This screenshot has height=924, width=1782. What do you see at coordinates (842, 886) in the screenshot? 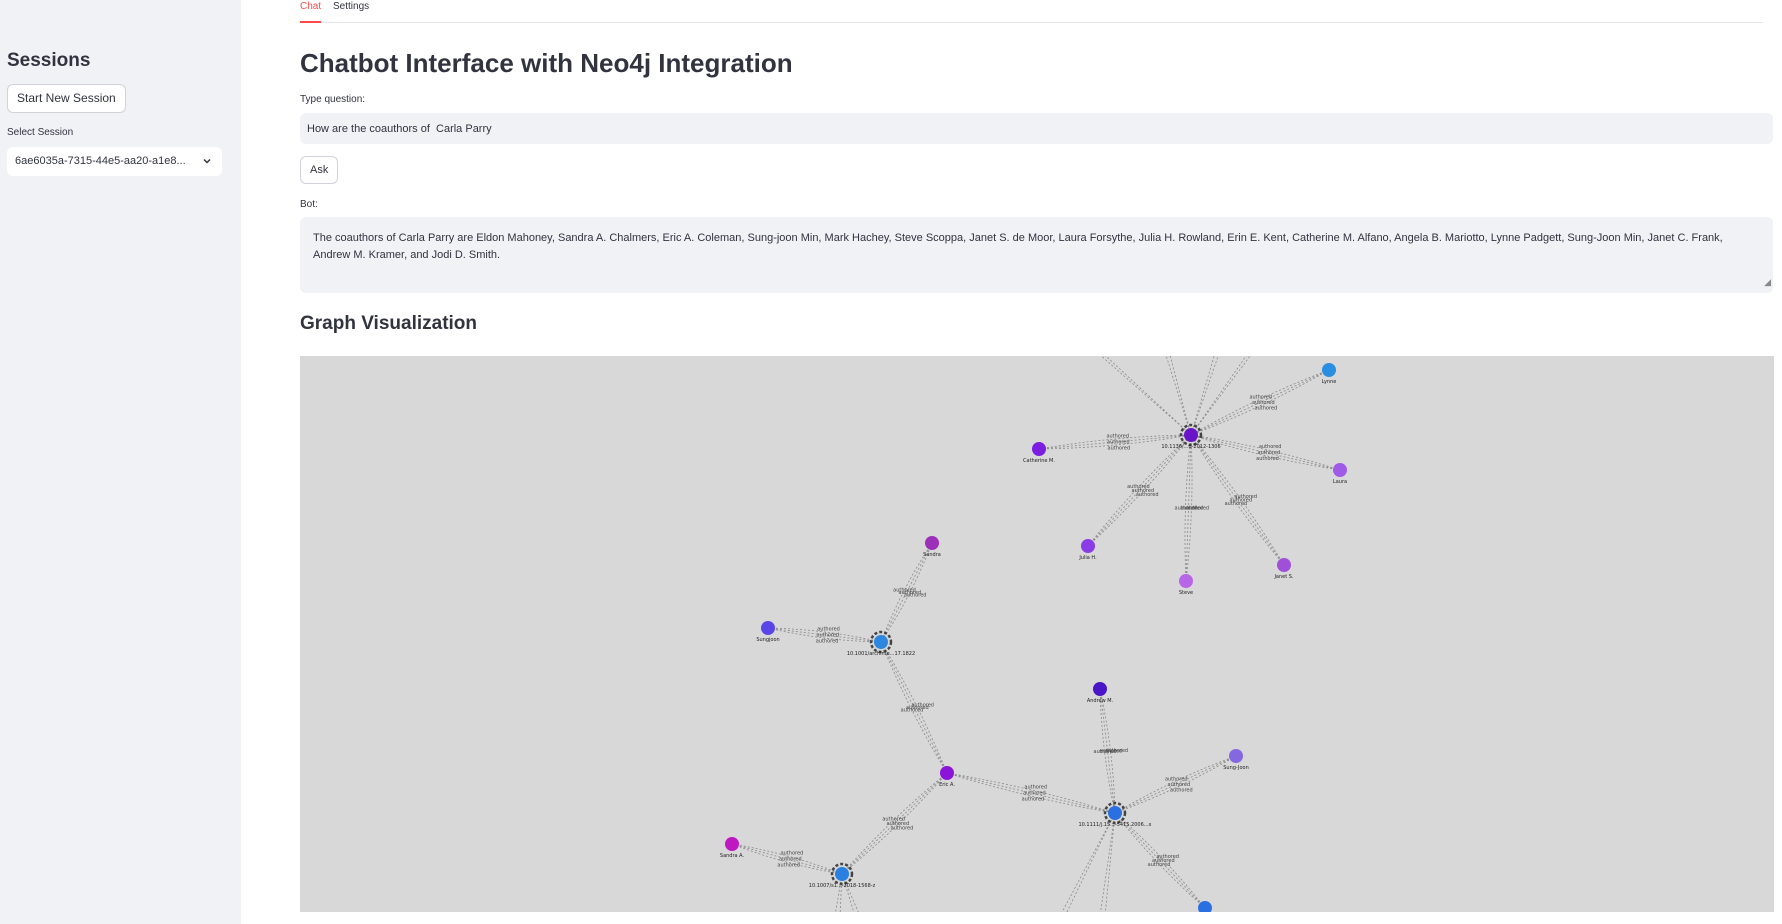
I see `node-label: 10.1007/s1...-2018-1568-z` at bounding box center [842, 886].